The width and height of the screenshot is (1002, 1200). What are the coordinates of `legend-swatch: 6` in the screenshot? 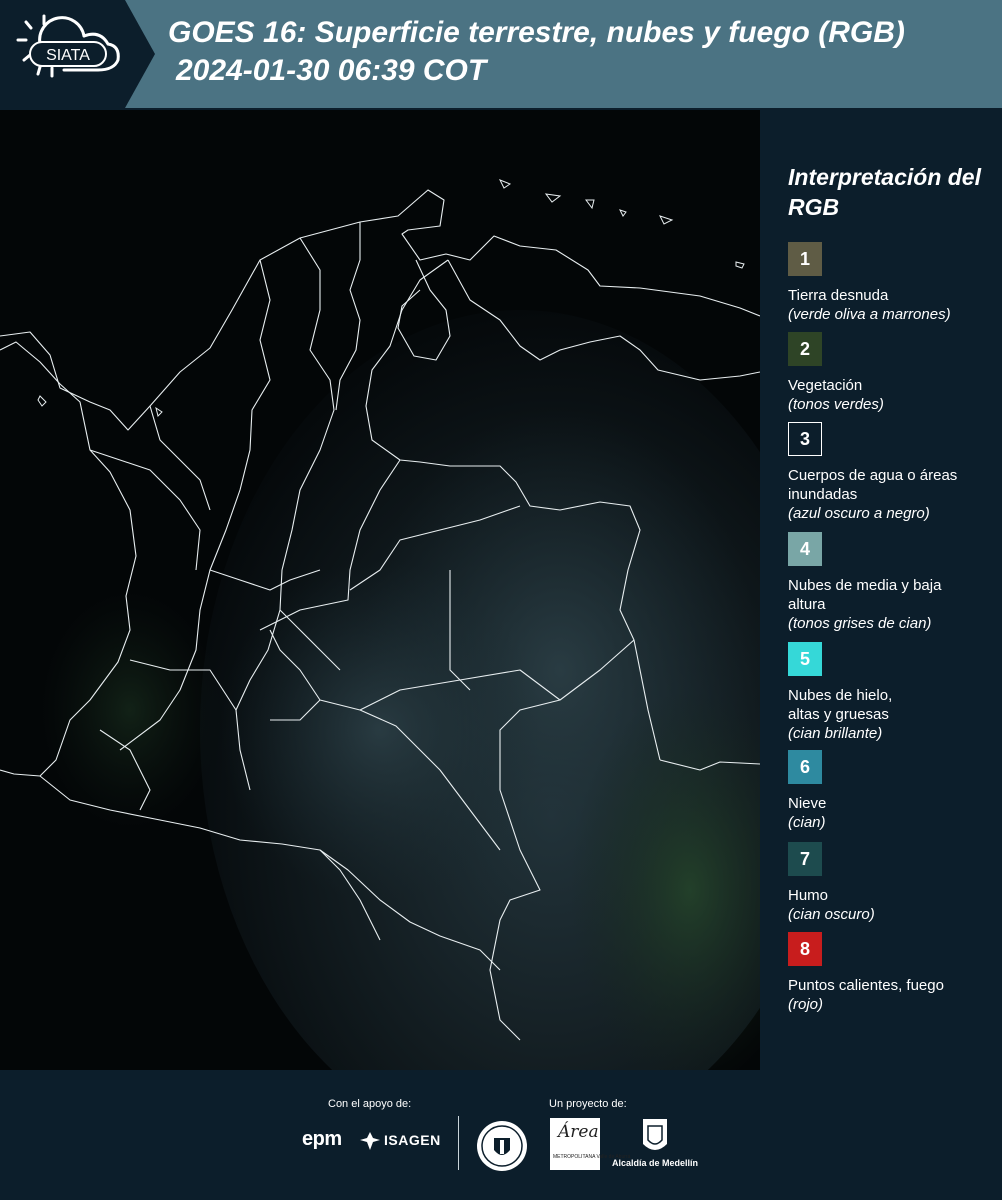 It's located at (805, 767).